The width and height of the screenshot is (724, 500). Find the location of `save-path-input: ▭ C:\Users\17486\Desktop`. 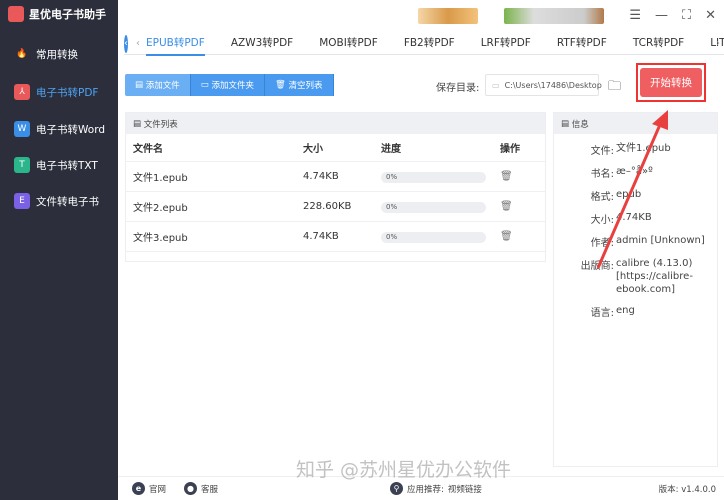

save-path-input: ▭ C:\Users\17486\Desktop is located at coordinates (543, 85).